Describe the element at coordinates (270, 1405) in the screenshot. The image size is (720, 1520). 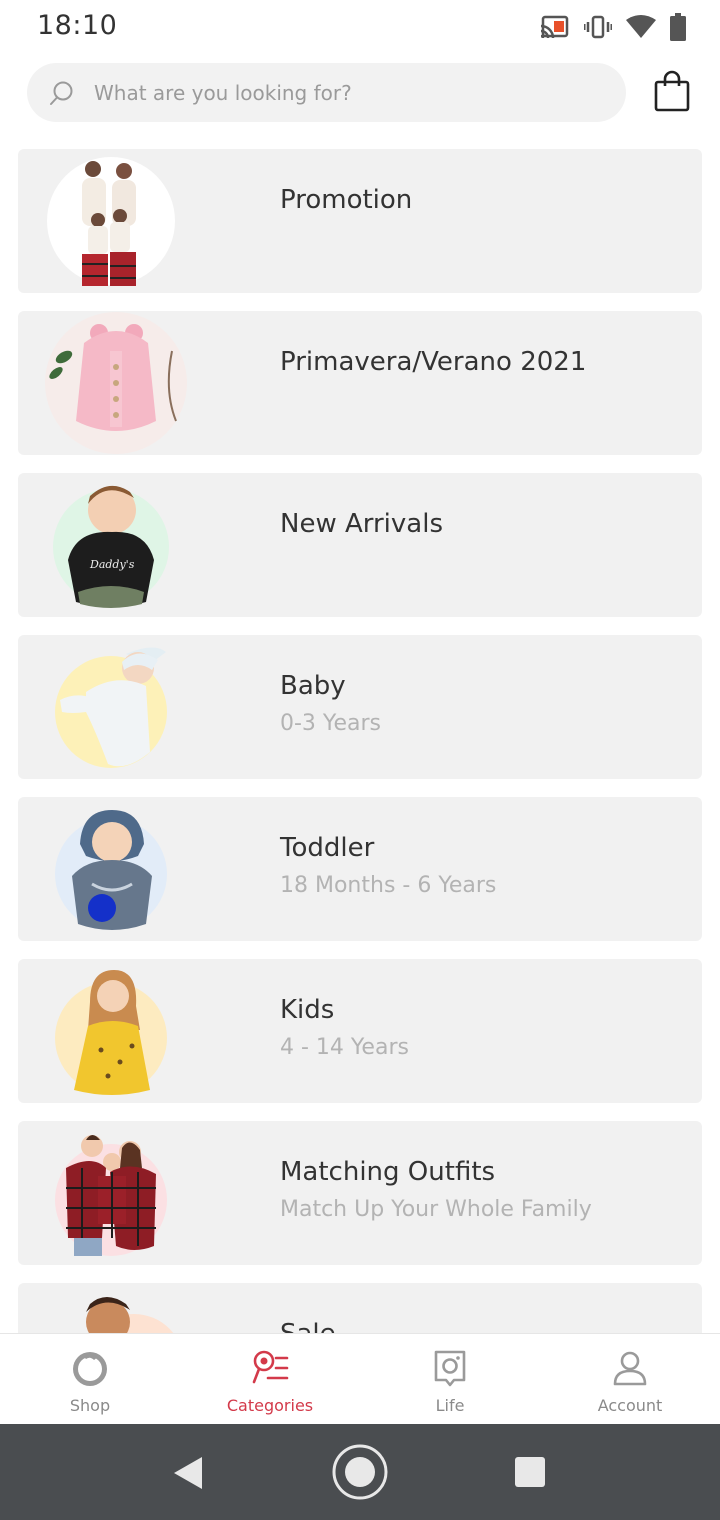
I see `nav-label-categories: Categories` at that location.